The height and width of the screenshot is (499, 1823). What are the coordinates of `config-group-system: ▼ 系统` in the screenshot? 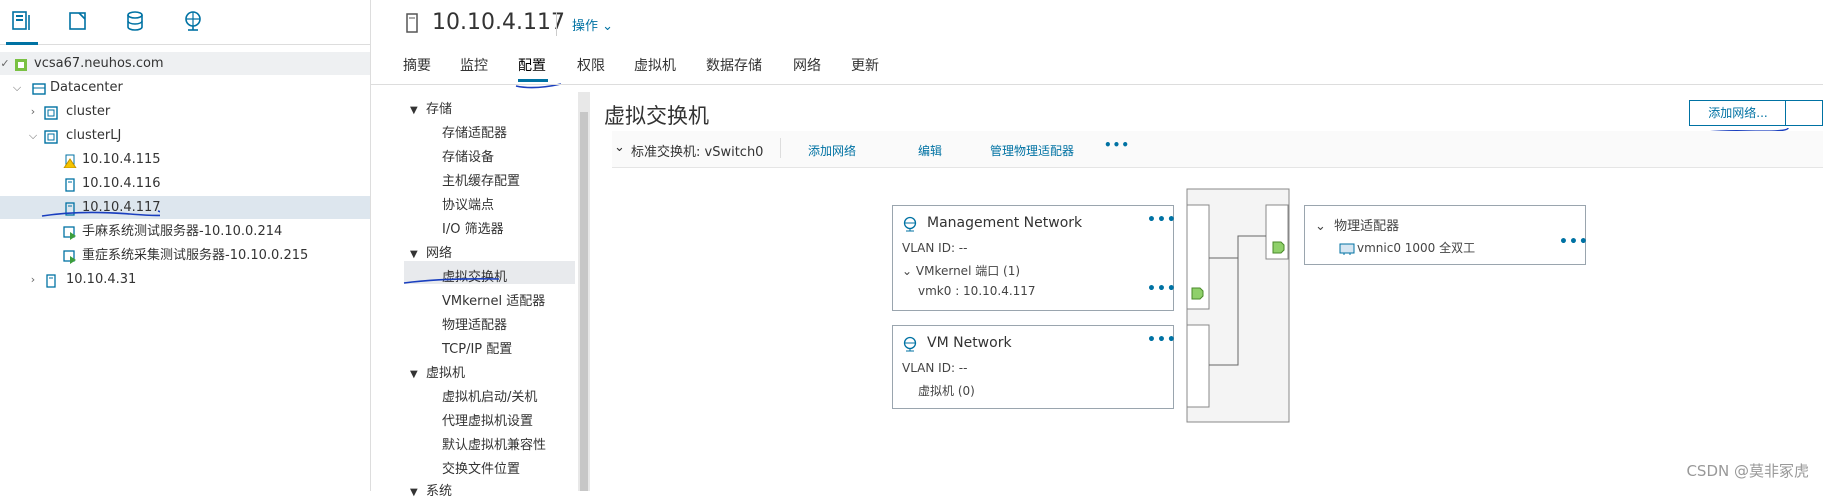 It's located at (431, 489).